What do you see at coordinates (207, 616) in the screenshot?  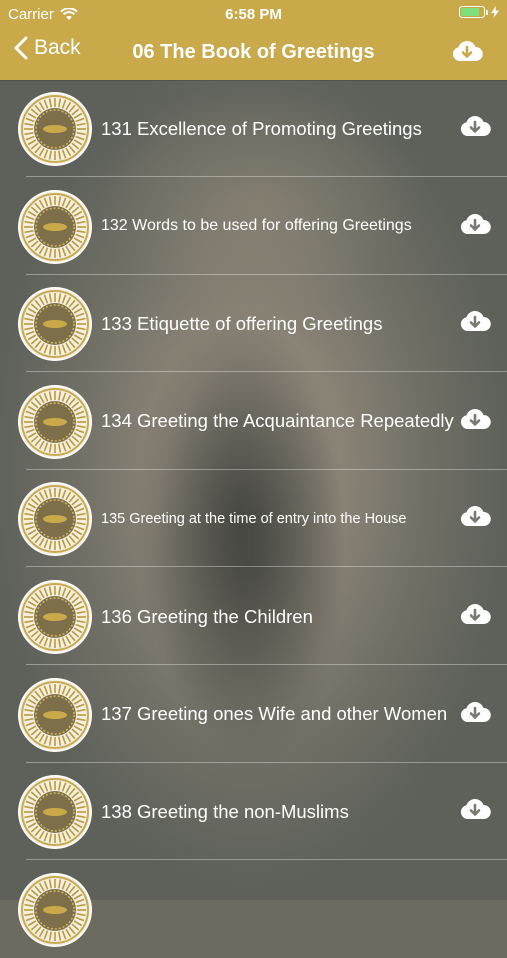 I see `chapter-title: 136 Greeting the Children` at bounding box center [207, 616].